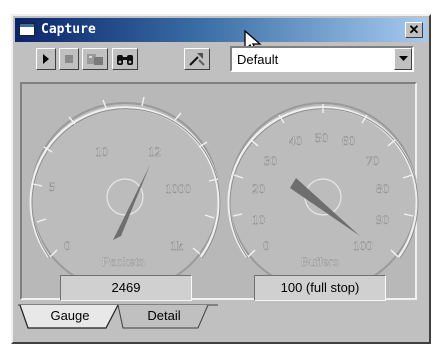 This screenshot has width=442, height=354. What do you see at coordinates (258, 219) in the screenshot?
I see `buffers-tick-label: 10` at bounding box center [258, 219].